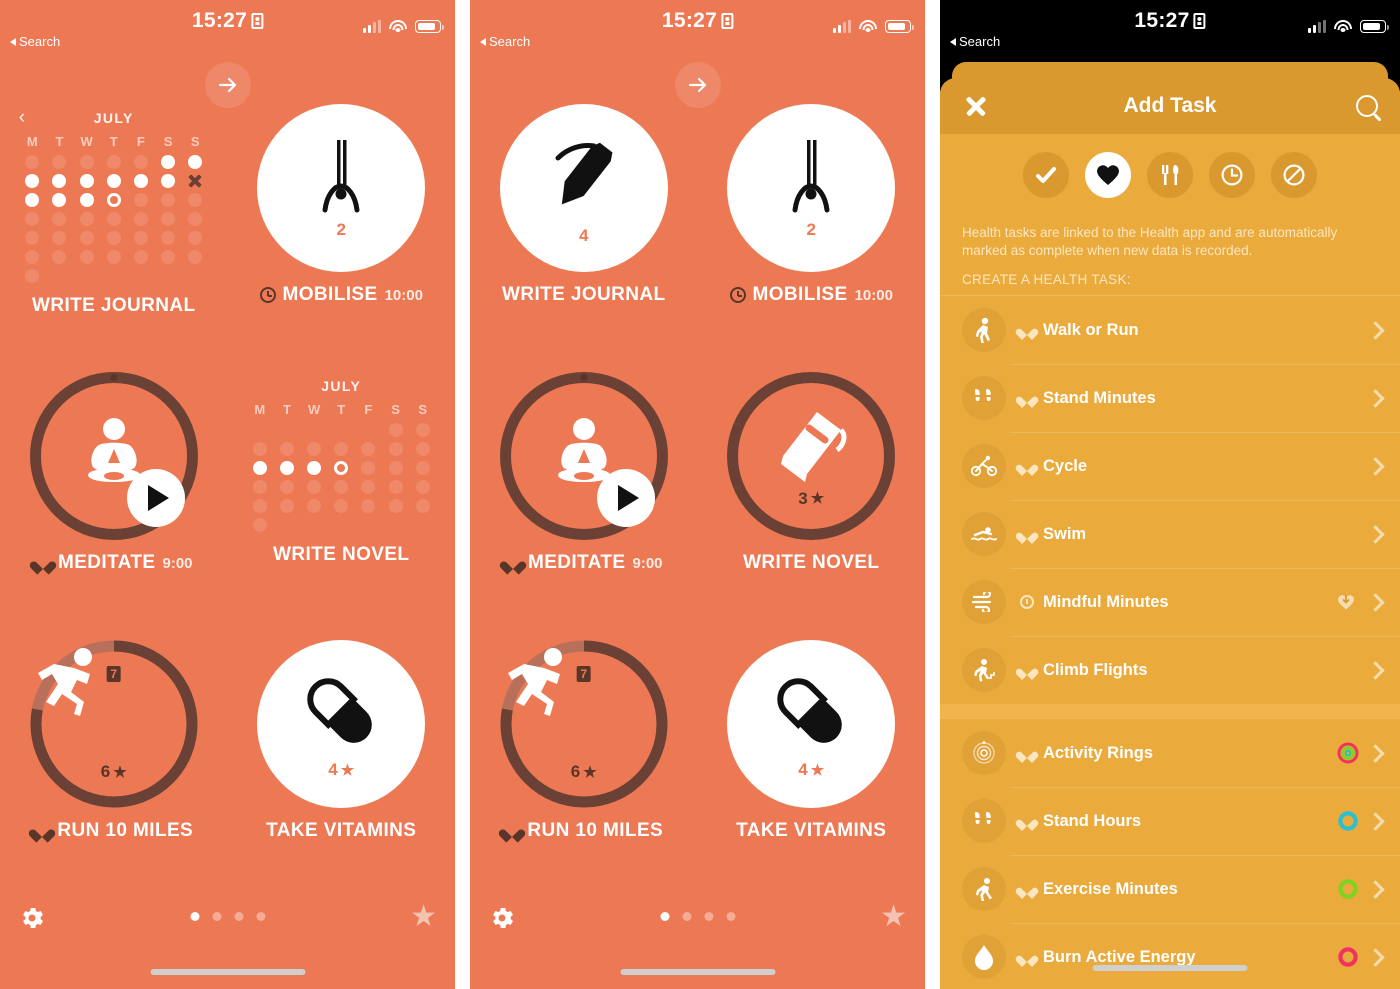  What do you see at coordinates (1170, 330) in the screenshot?
I see `task-row-walk-or-run: Walk or Run` at bounding box center [1170, 330].